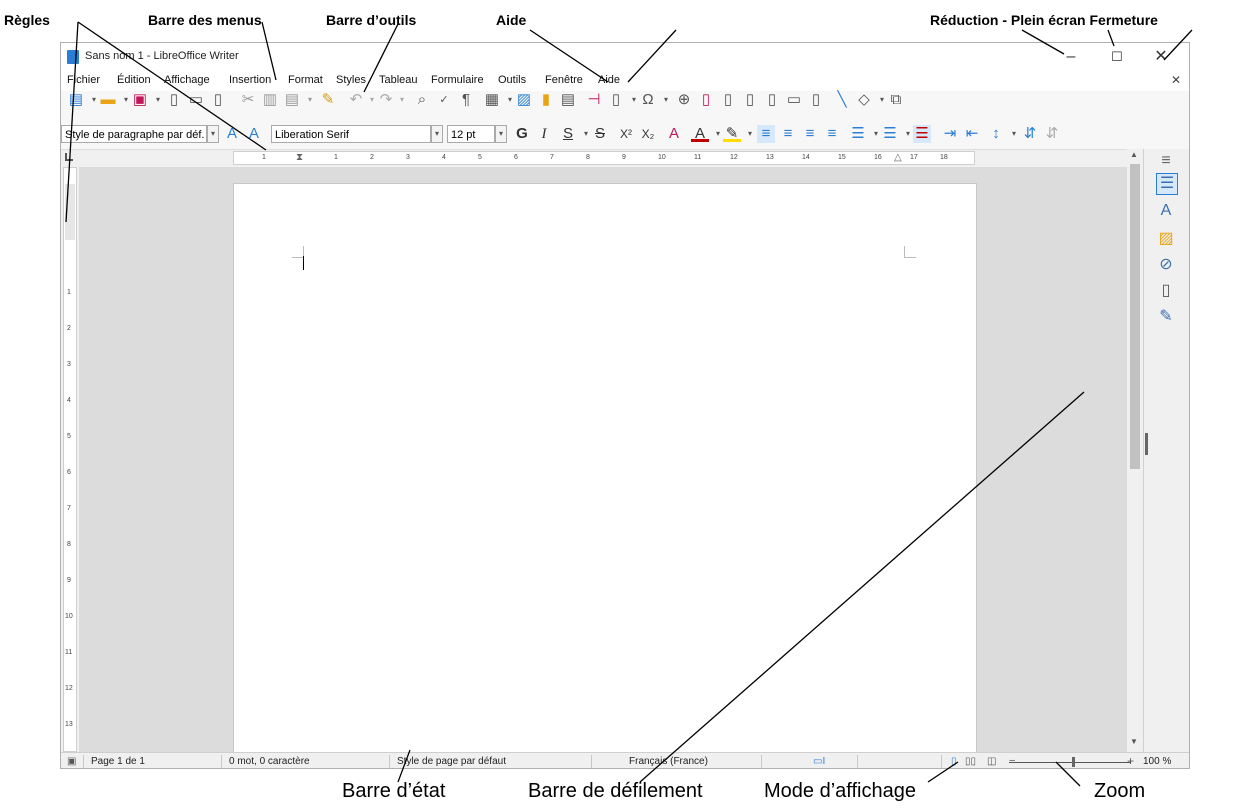  What do you see at coordinates (351, 80) in the screenshot?
I see `menu-styles: Styles` at bounding box center [351, 80].